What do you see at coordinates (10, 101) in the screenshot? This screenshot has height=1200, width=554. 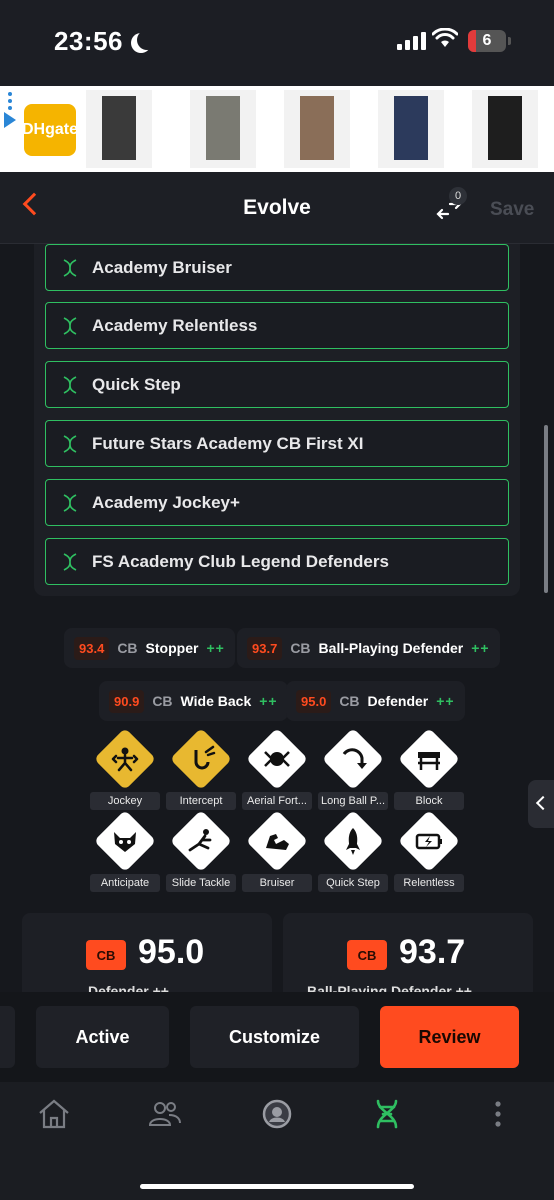 I see `ad-options-icon` at bounding box center [10, 101].